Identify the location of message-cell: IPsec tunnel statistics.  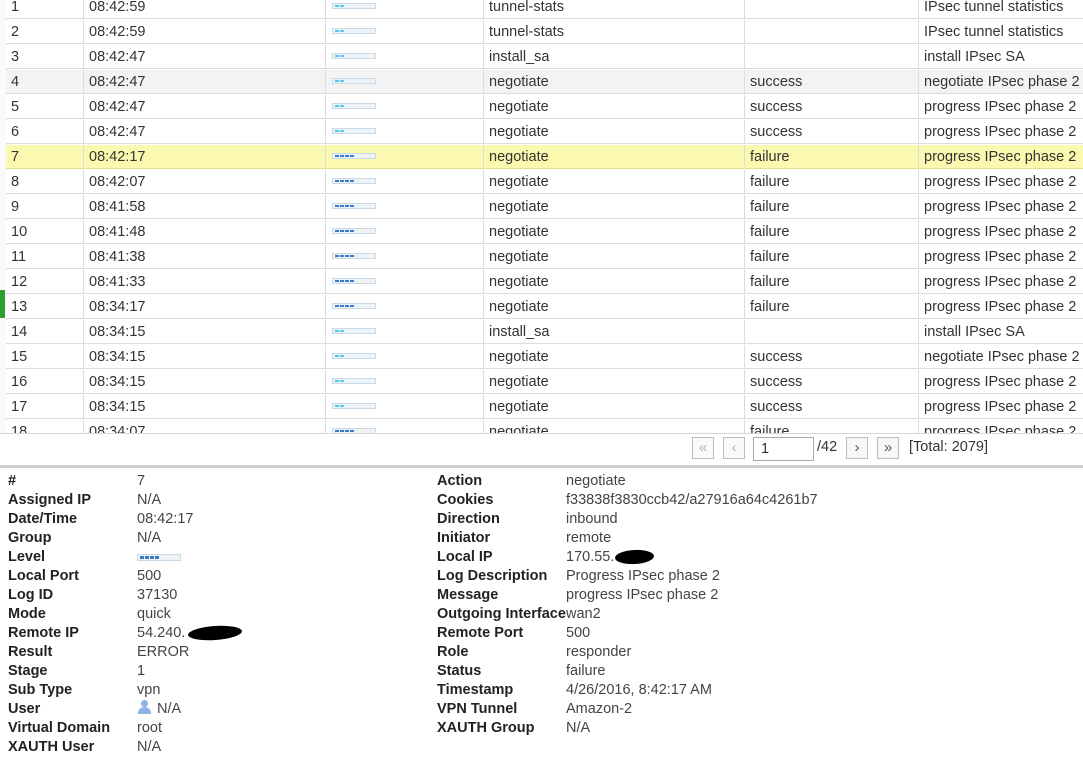
(994, 7).